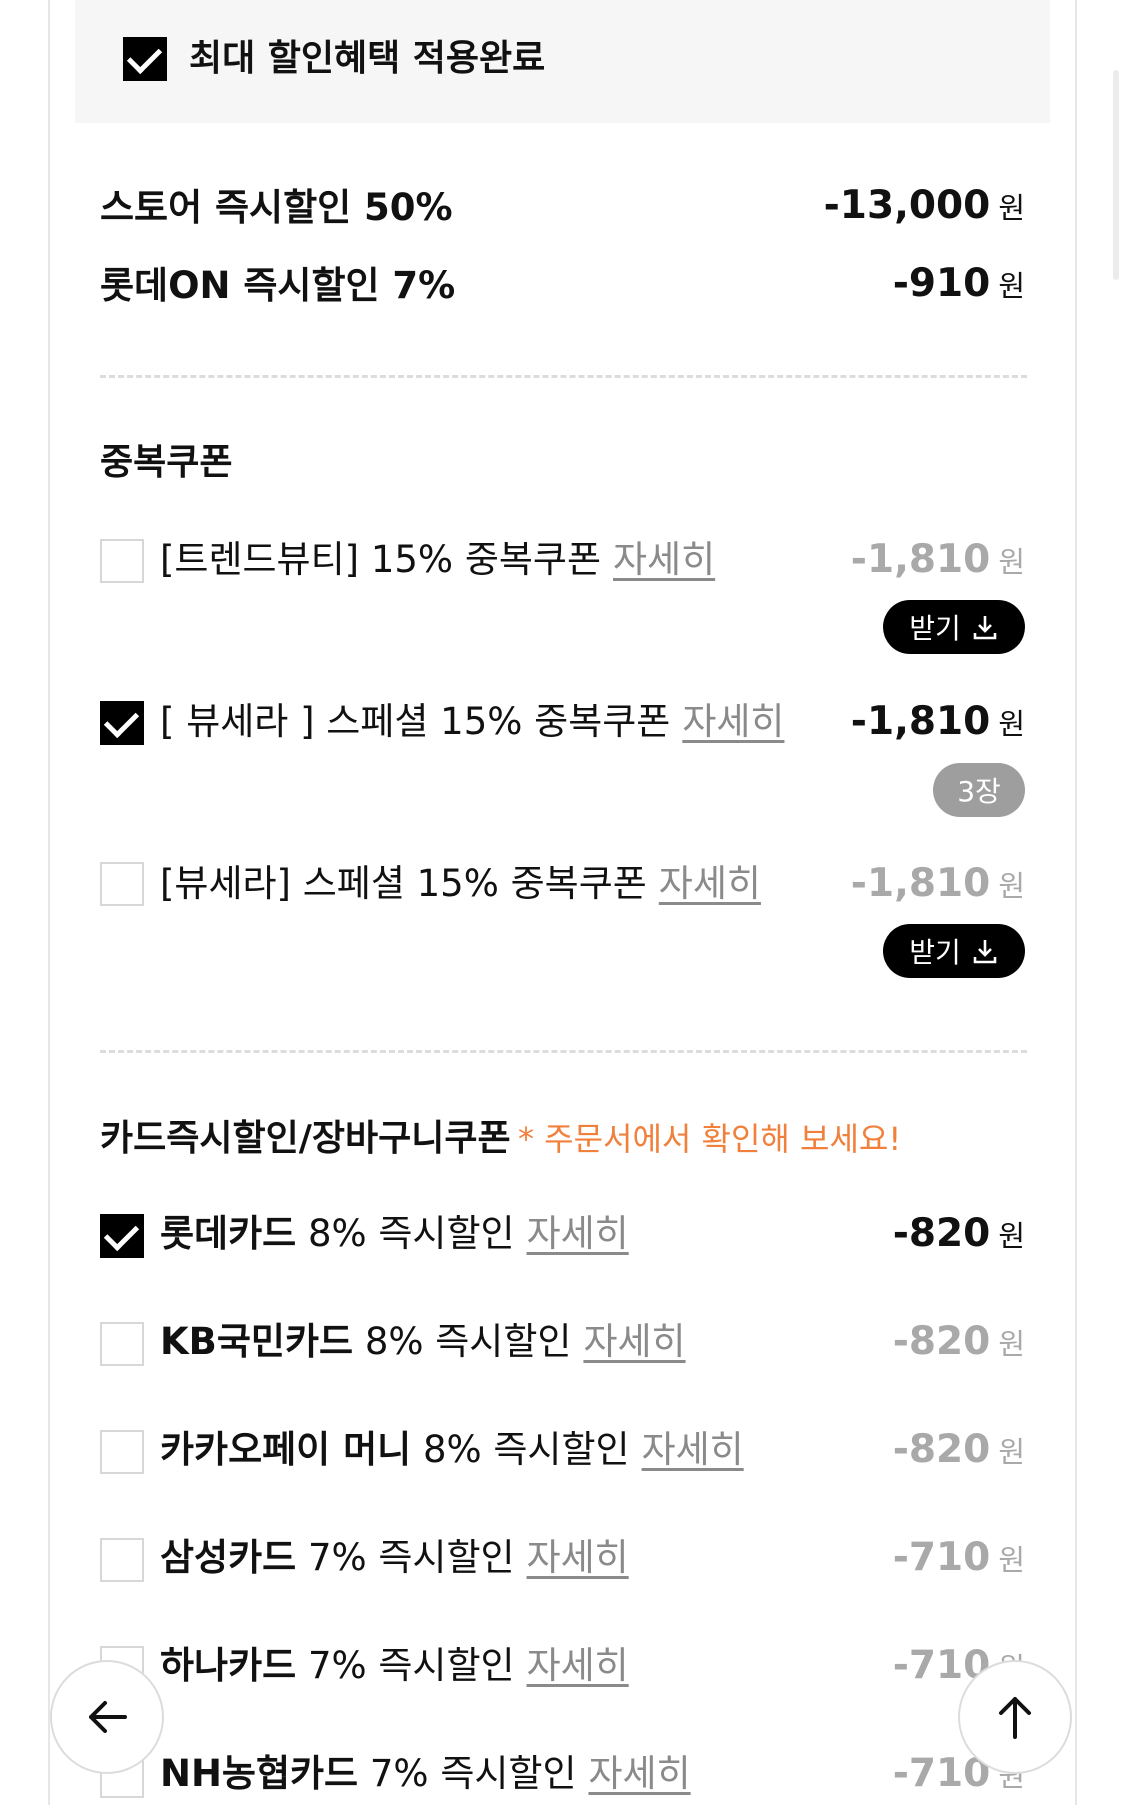 The height and width of the screenshot is (1805, 1125). What do you see at coordinates (1076, 902) in the screenshot?
I see `panel-border-right` at bounding box center [1076, 902].